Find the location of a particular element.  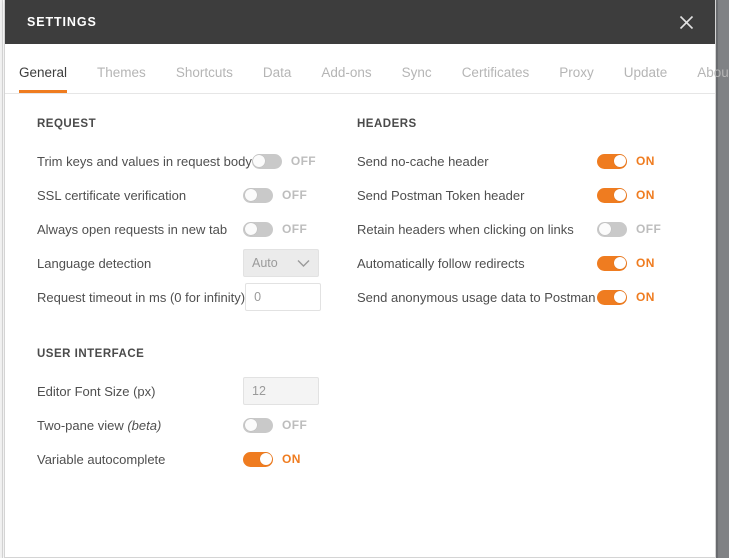

tab-about: About is located at coordinates (713, 79).